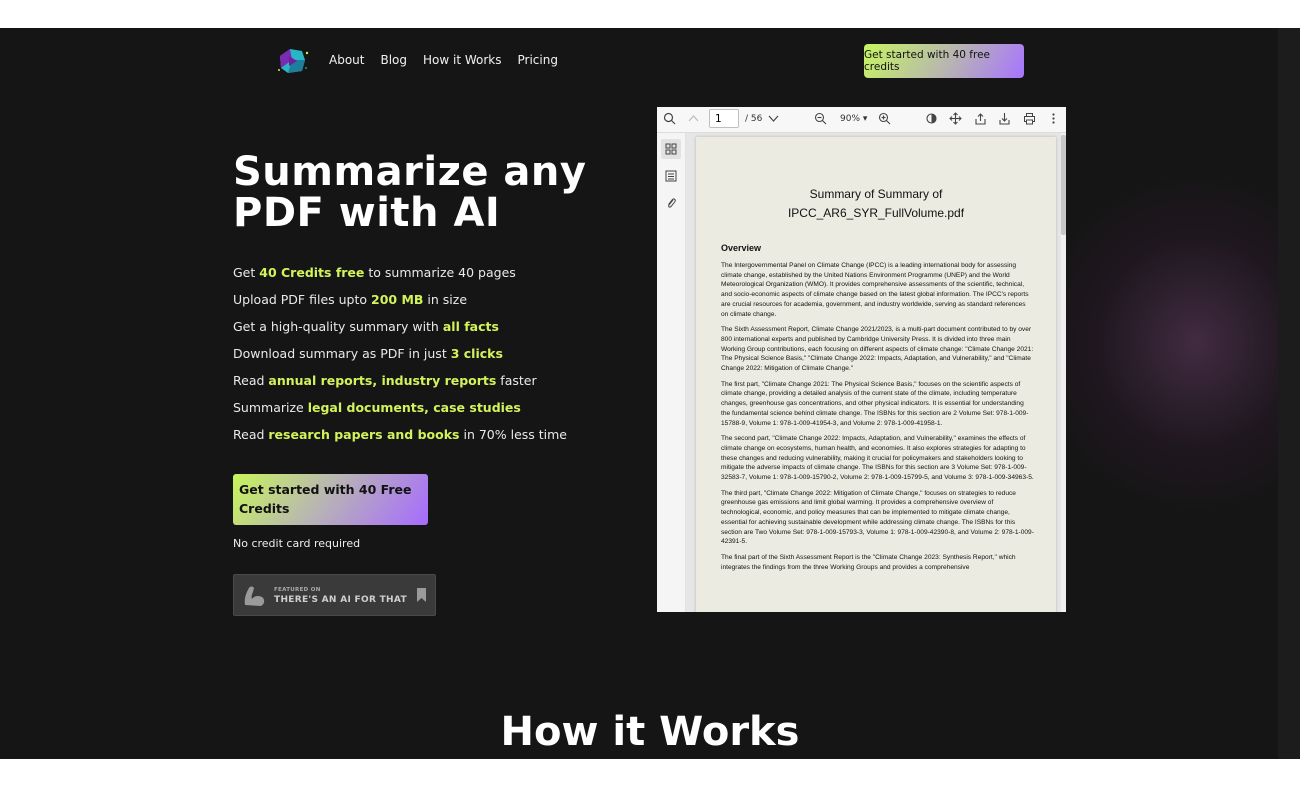  I want to click on outline-icon, so click(671, 176).